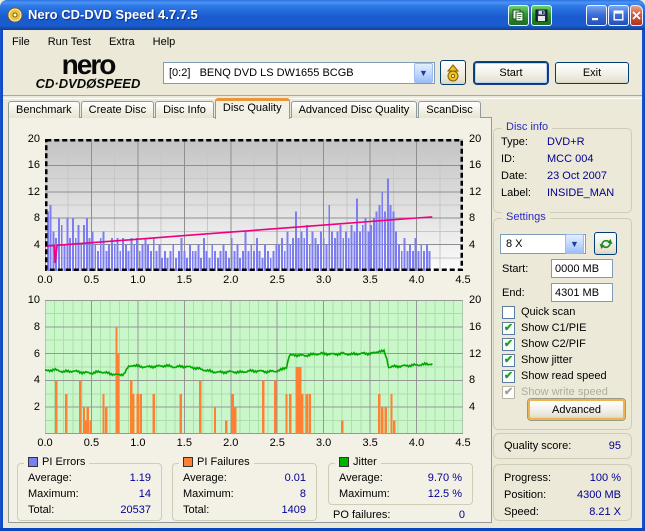  Describe the element at coordinates (461, 515) in the screenshot. I see `po-failures-value: 0` at that location.